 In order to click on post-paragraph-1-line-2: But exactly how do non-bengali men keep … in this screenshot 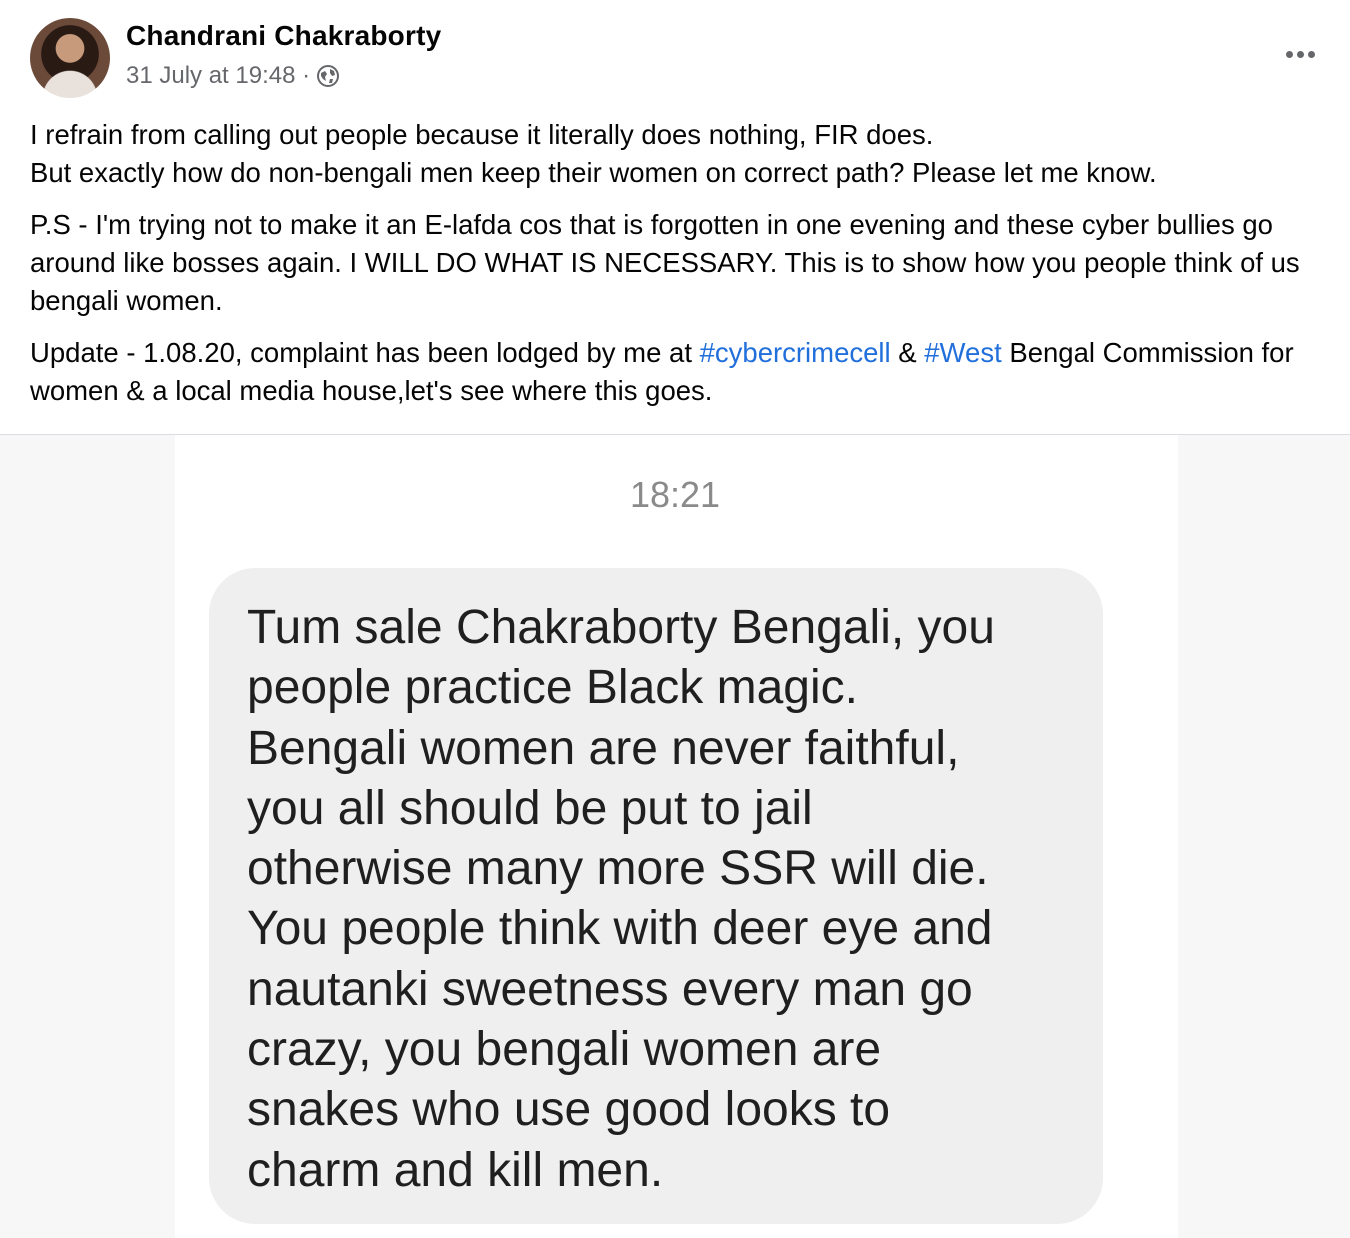, I will do `click(593, 172)`.